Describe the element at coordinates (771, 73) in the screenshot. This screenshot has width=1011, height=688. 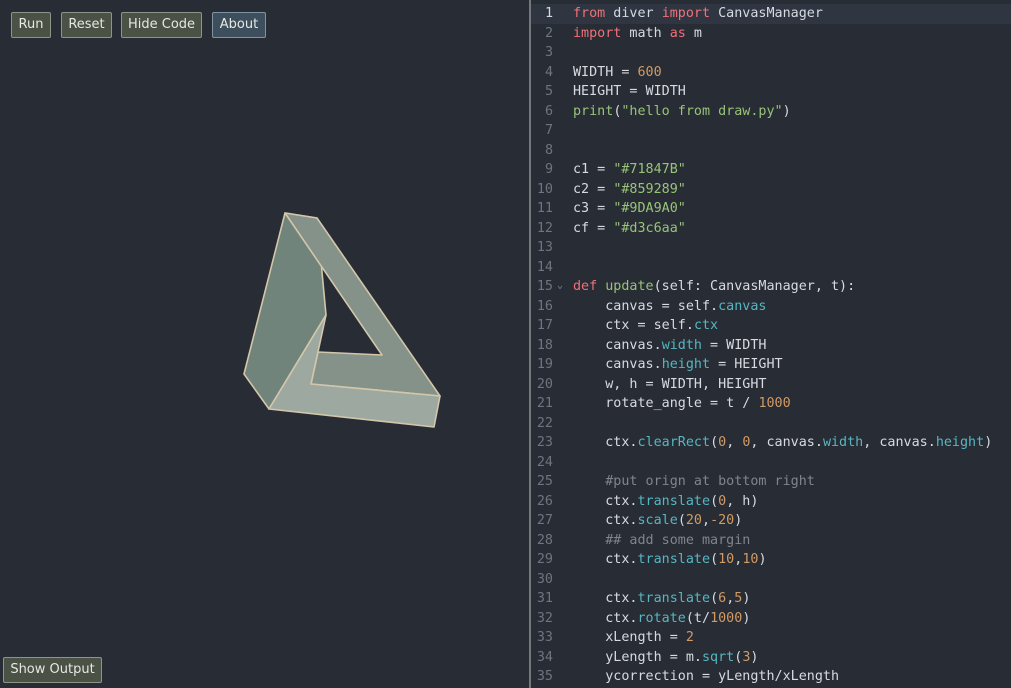
I see `code-line: 4 WIDTH = 600` at that location.